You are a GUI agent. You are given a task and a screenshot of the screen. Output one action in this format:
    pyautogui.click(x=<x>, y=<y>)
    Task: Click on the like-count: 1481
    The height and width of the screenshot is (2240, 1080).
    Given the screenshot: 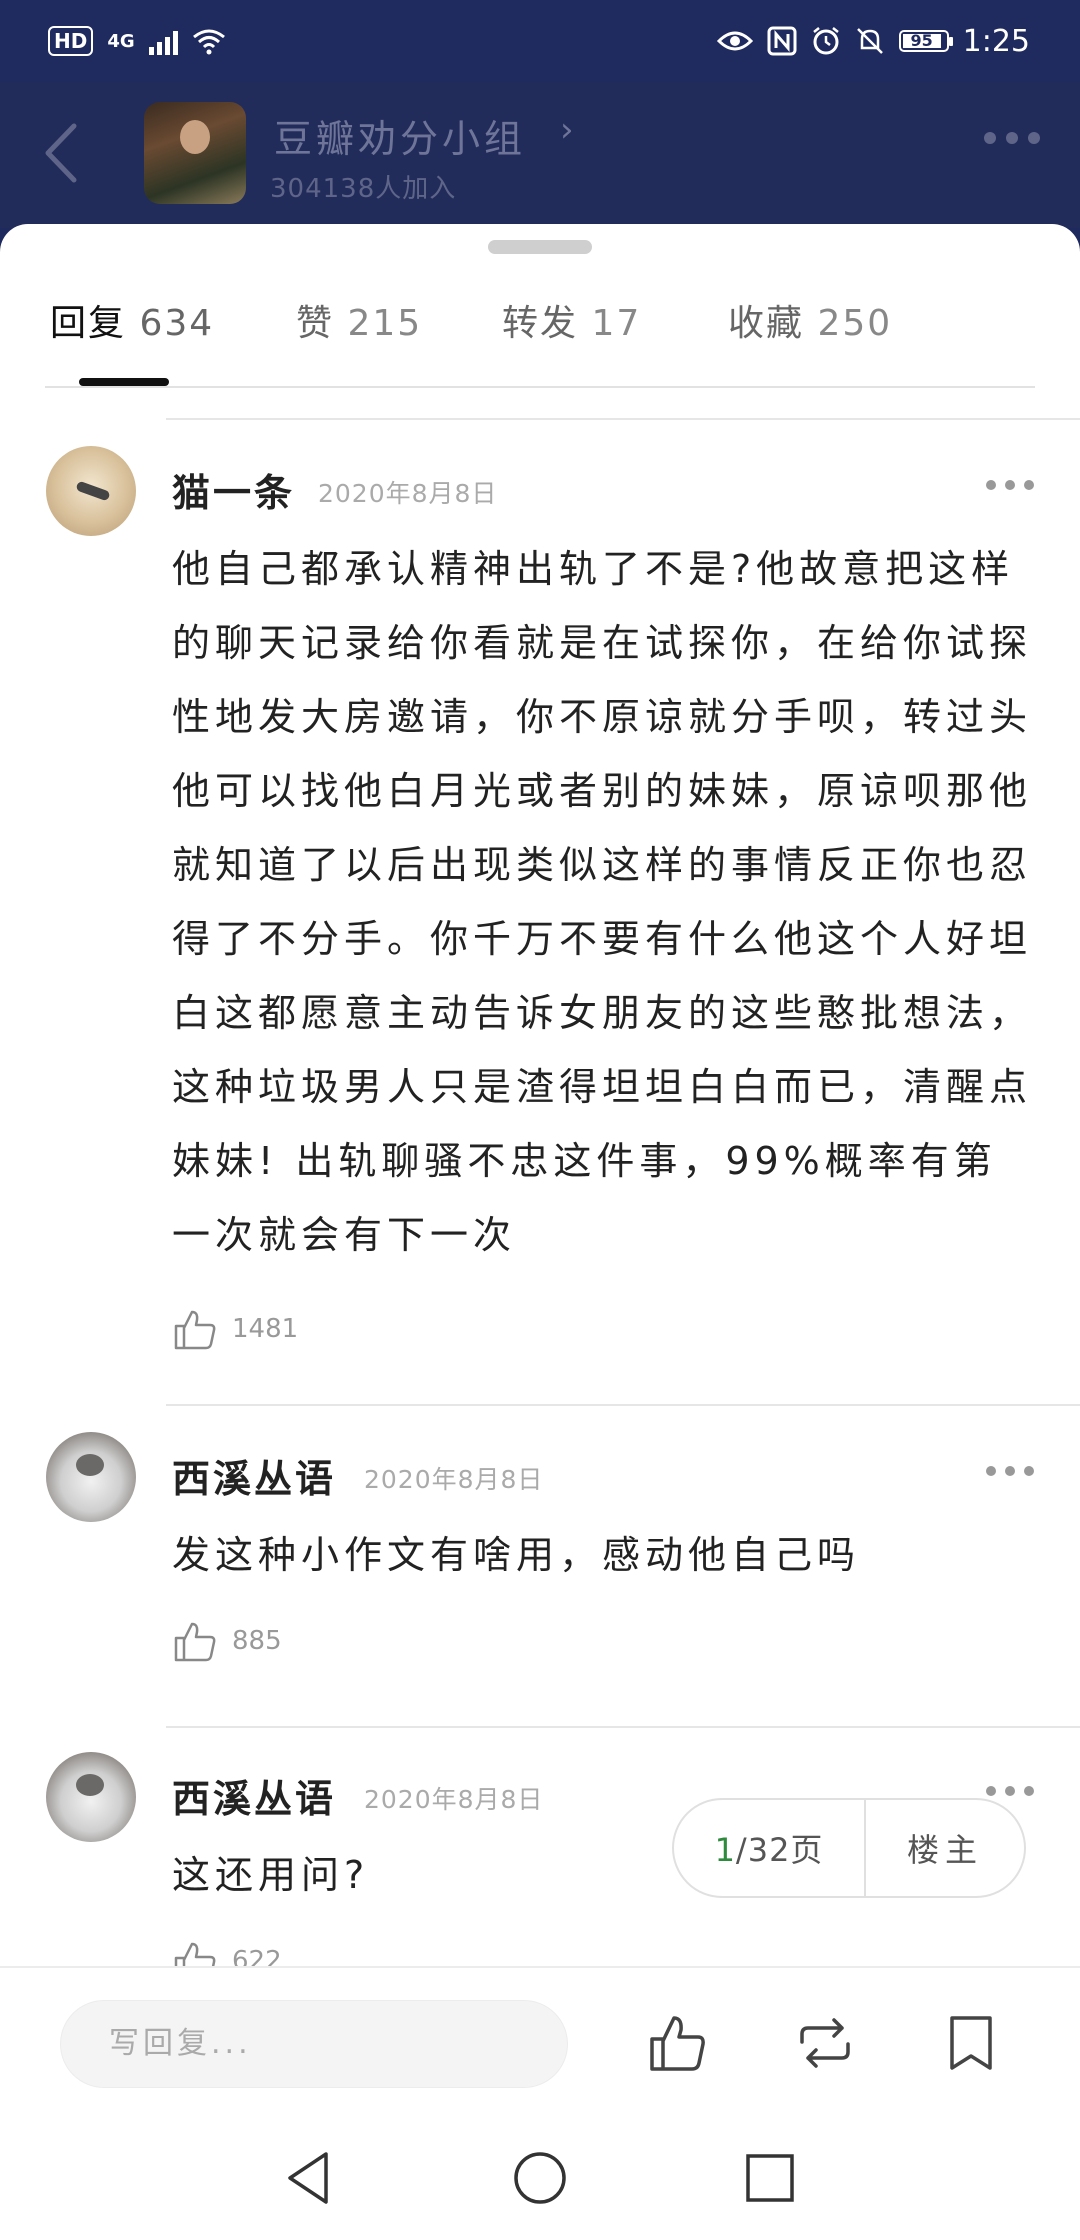 What is the action you would take?
    pyautogui.click(x=265, y=1329)
    